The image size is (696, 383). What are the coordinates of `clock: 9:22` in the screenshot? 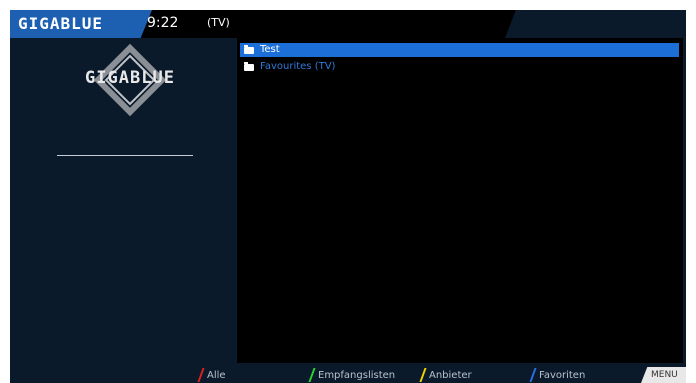 It's located at (163, 23).